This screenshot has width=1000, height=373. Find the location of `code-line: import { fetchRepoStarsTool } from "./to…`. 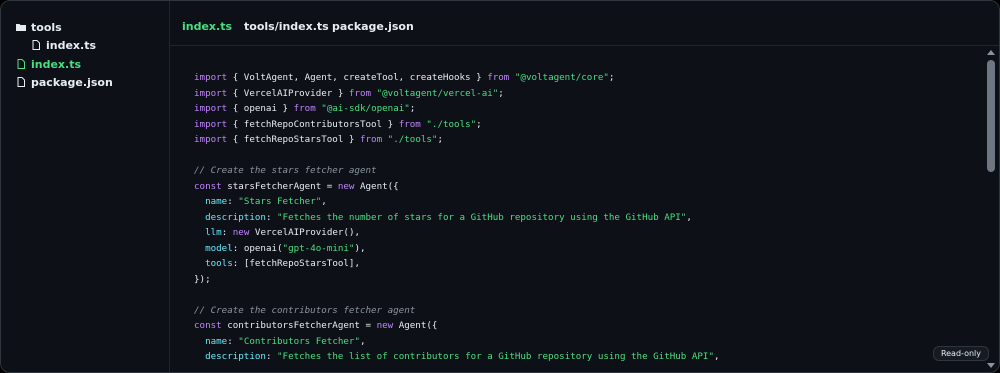

code-line: import { fetchRepoStarsTool } from "./to… is located at coordinates (457, 140).